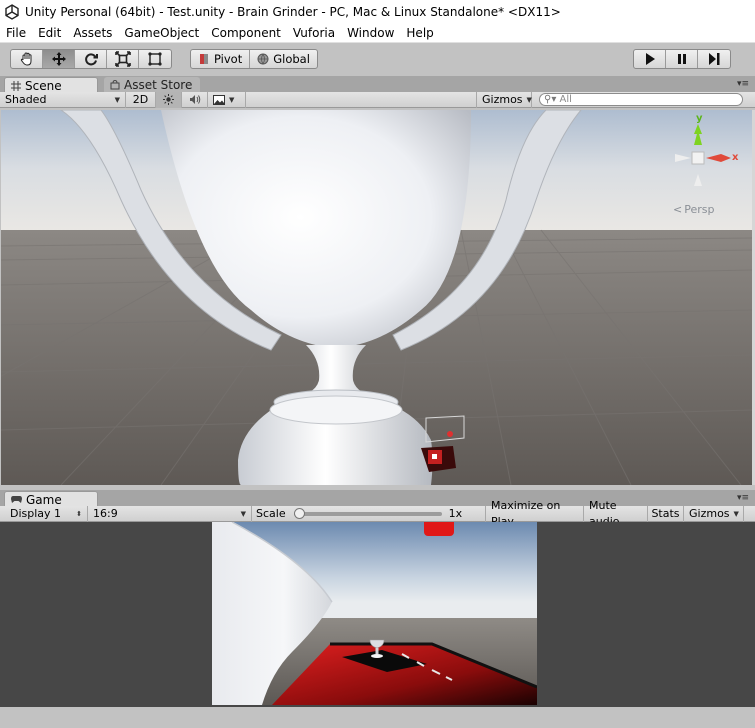  What do you see at coordinates (616, 513) in the screenshot?
I see `mute-audio-toggle: Mute audio` at bounding box center [616, 513].